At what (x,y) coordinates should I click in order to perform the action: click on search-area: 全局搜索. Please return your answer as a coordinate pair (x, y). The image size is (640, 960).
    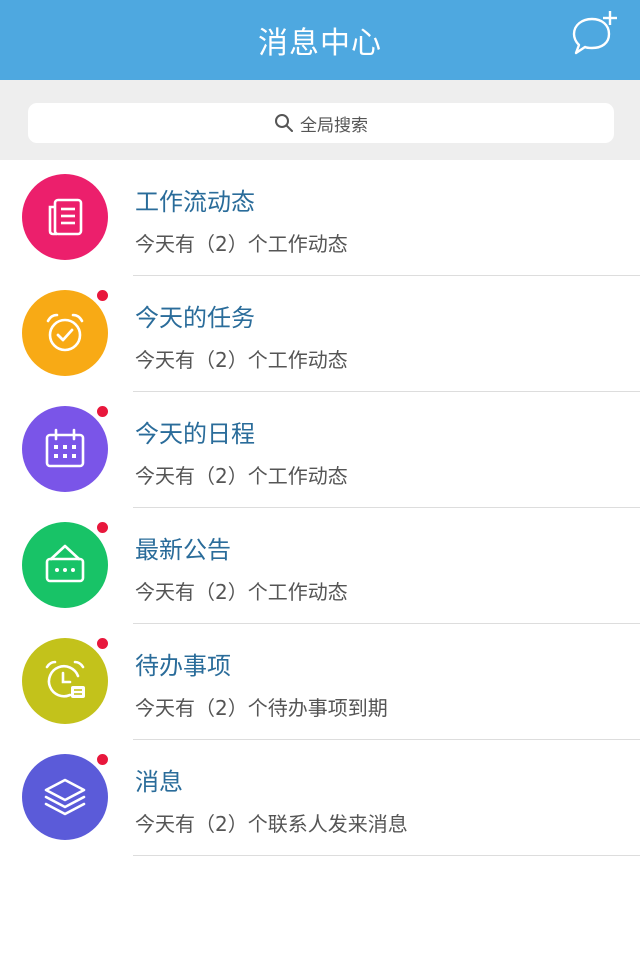
    Looking at the image, I should click on (320, 120).